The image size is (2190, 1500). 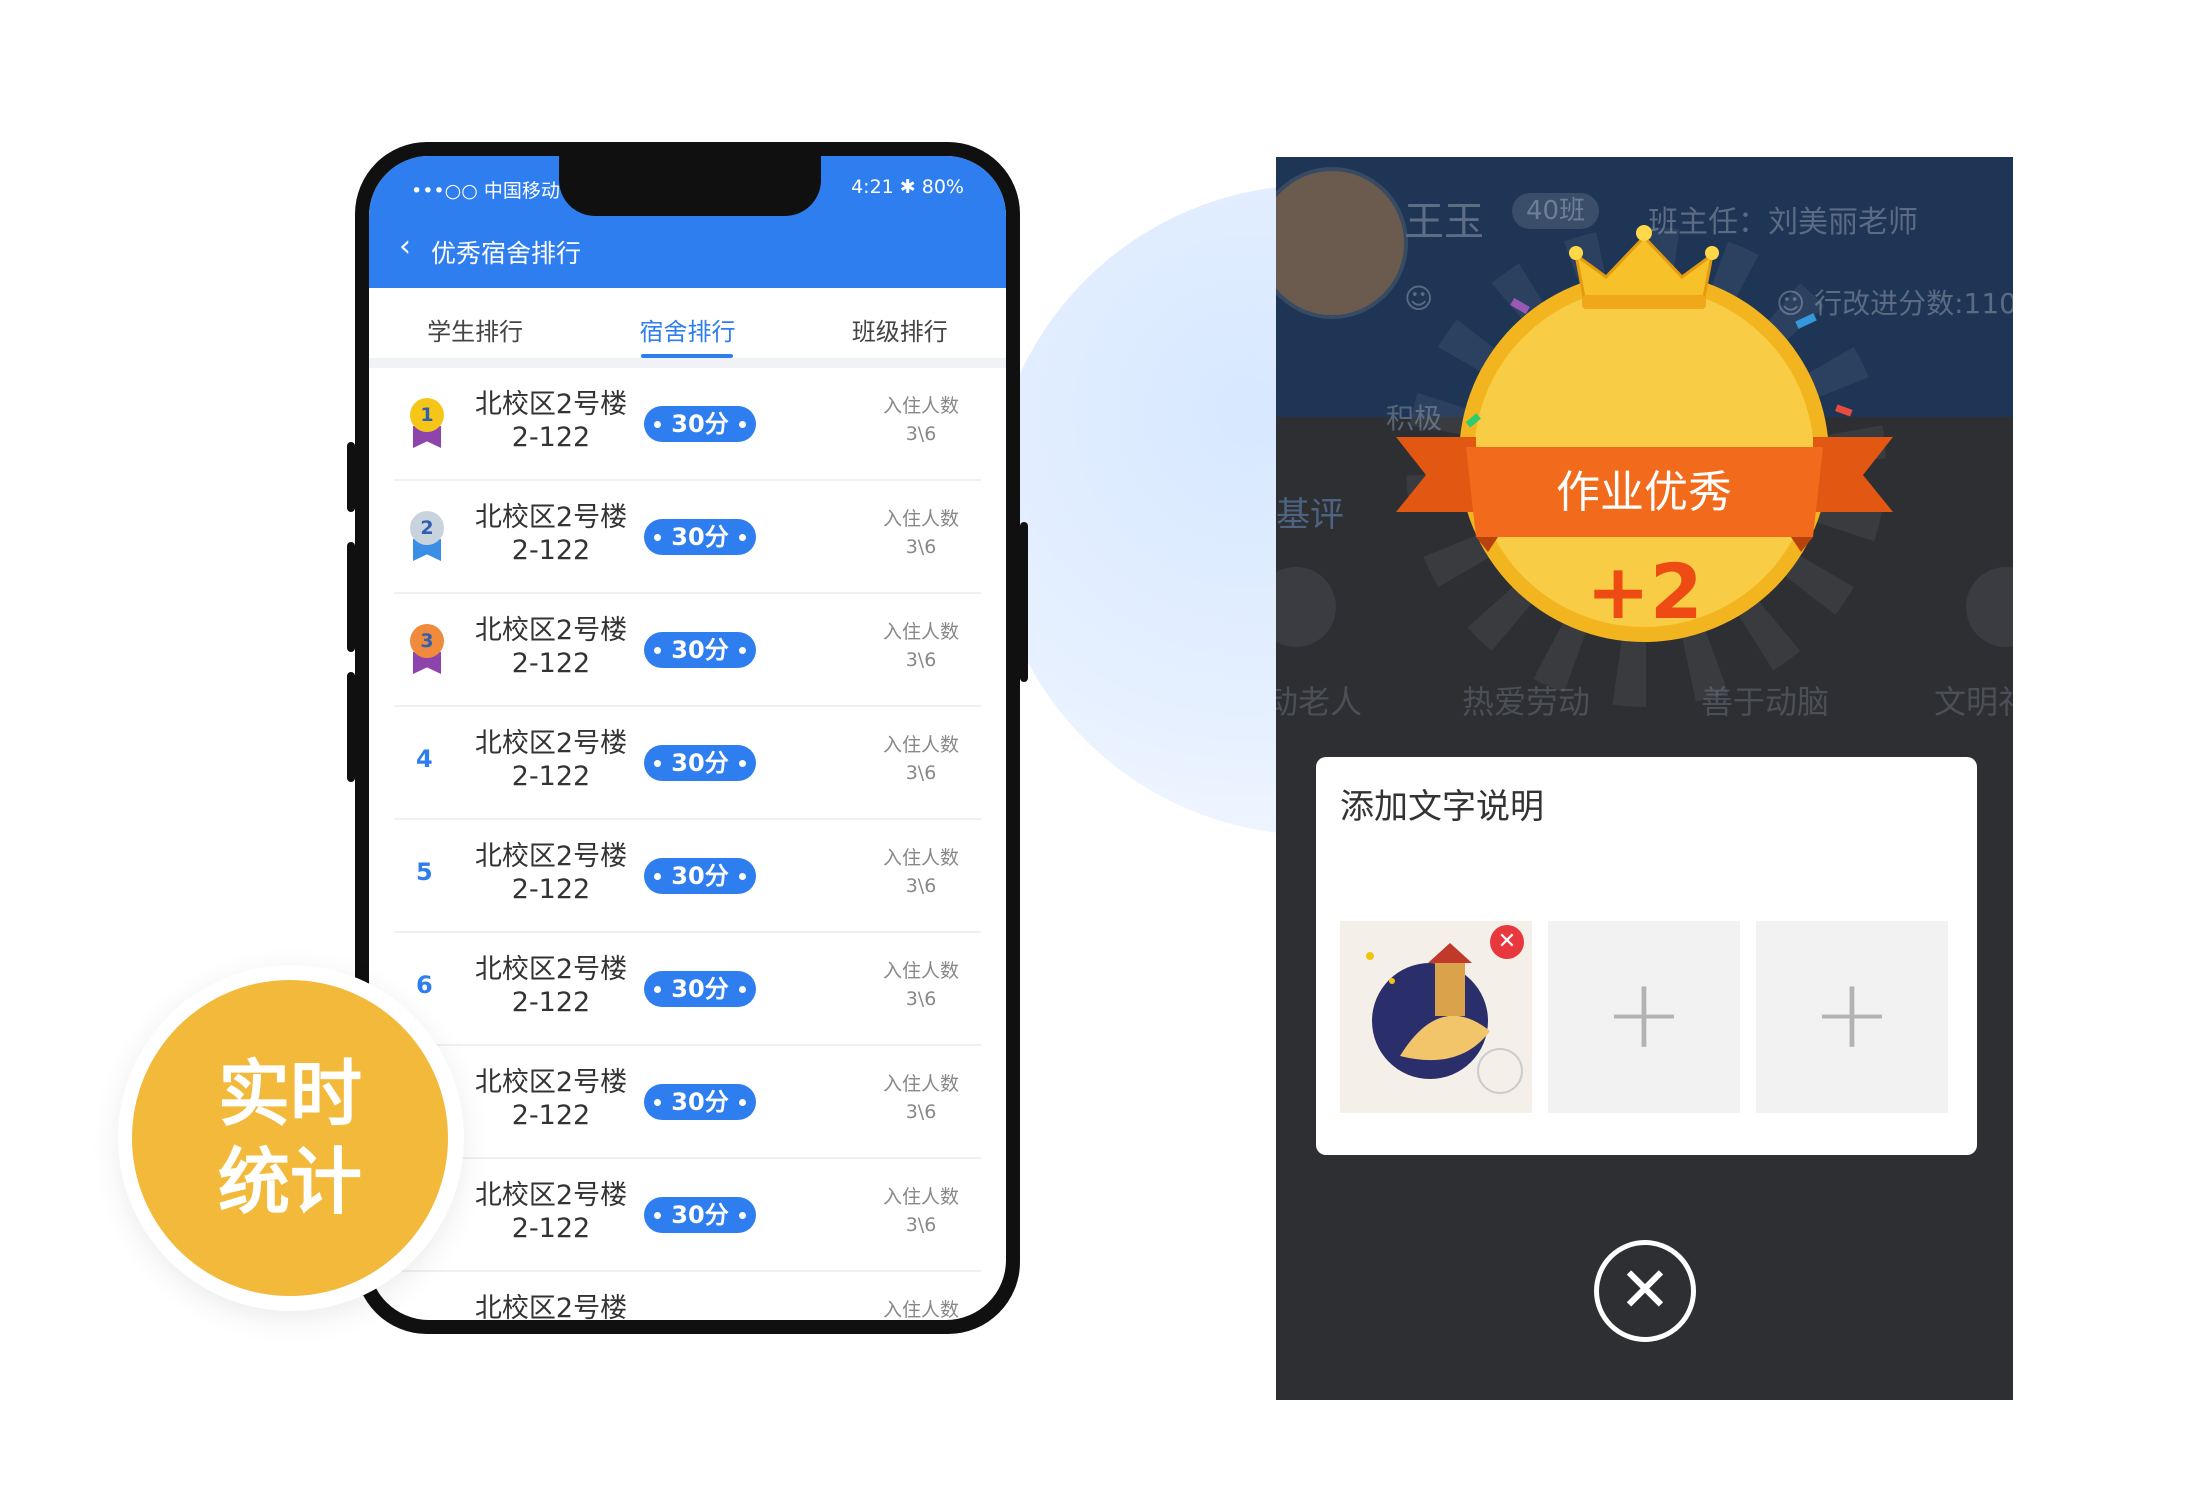 I want to click on dorm-row: 4 北校区2号楼 2-122 30分 入住人数 3\6, so click(x=687, y=763).